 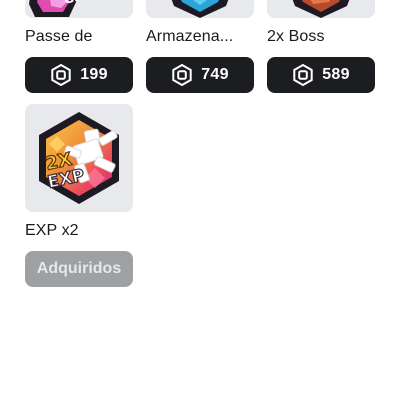 What do you see at coordinates (321, 75) in the screenshot?
I see `buy-button: 589` at bounding box center [321, 75].